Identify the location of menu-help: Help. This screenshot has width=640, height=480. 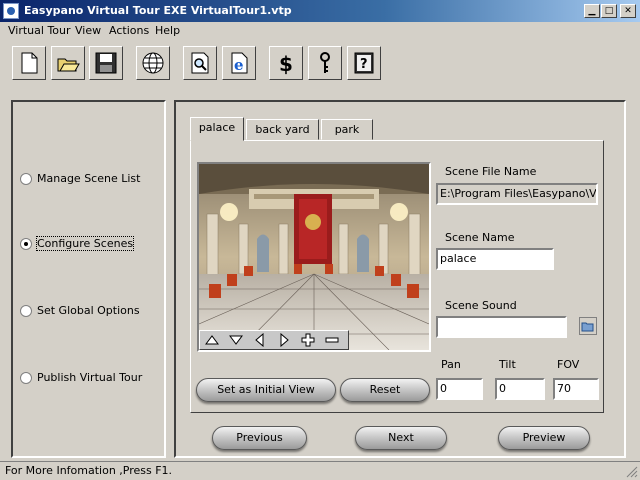
(167, 30).